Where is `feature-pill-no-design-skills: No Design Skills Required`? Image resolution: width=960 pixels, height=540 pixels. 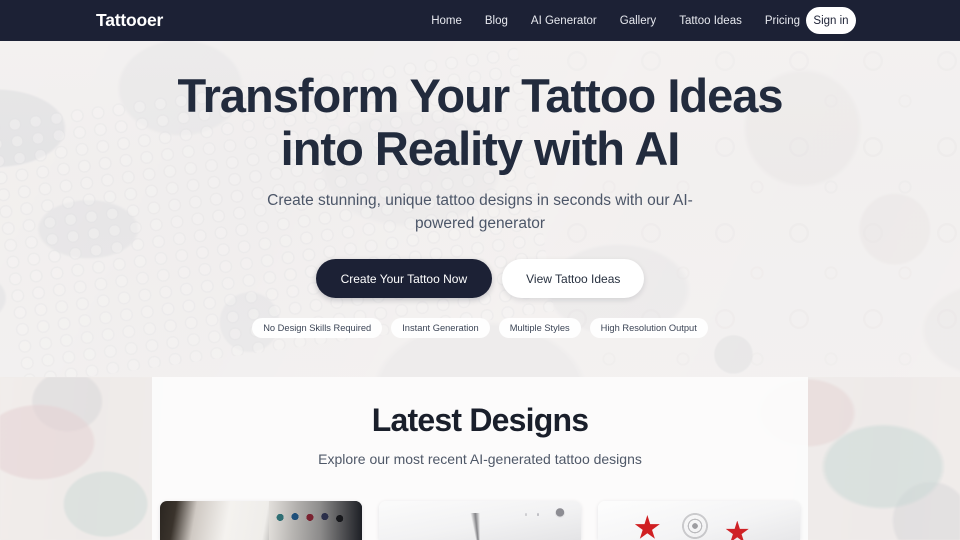
feature-pill-no-design-skills: No Design Skills Required is located at coordinates (317, 328).